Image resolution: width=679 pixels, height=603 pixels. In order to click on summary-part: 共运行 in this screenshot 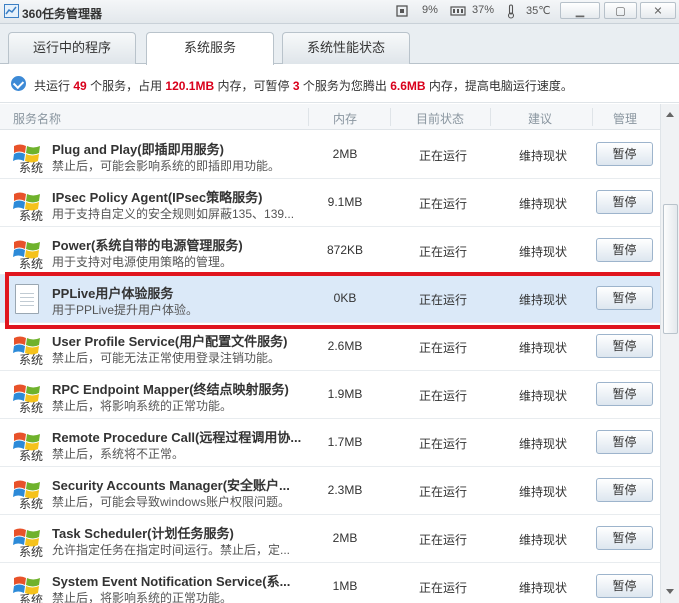, I will do `click(52, 86)`.